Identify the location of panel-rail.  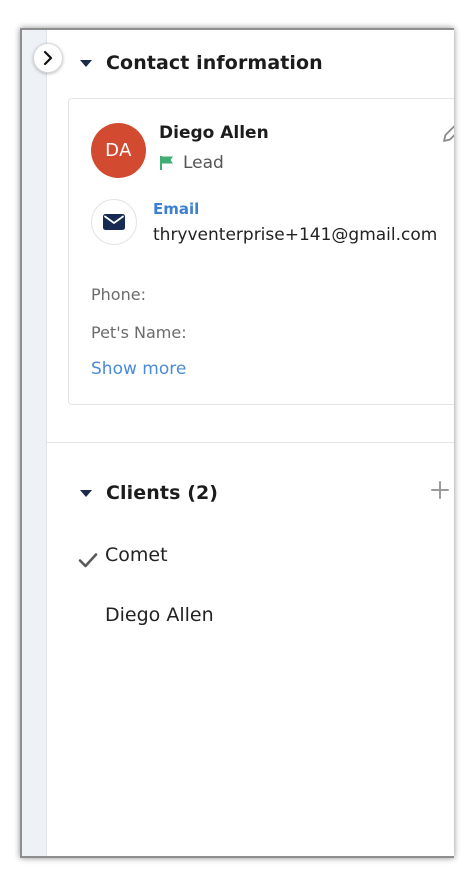
(34, 443).